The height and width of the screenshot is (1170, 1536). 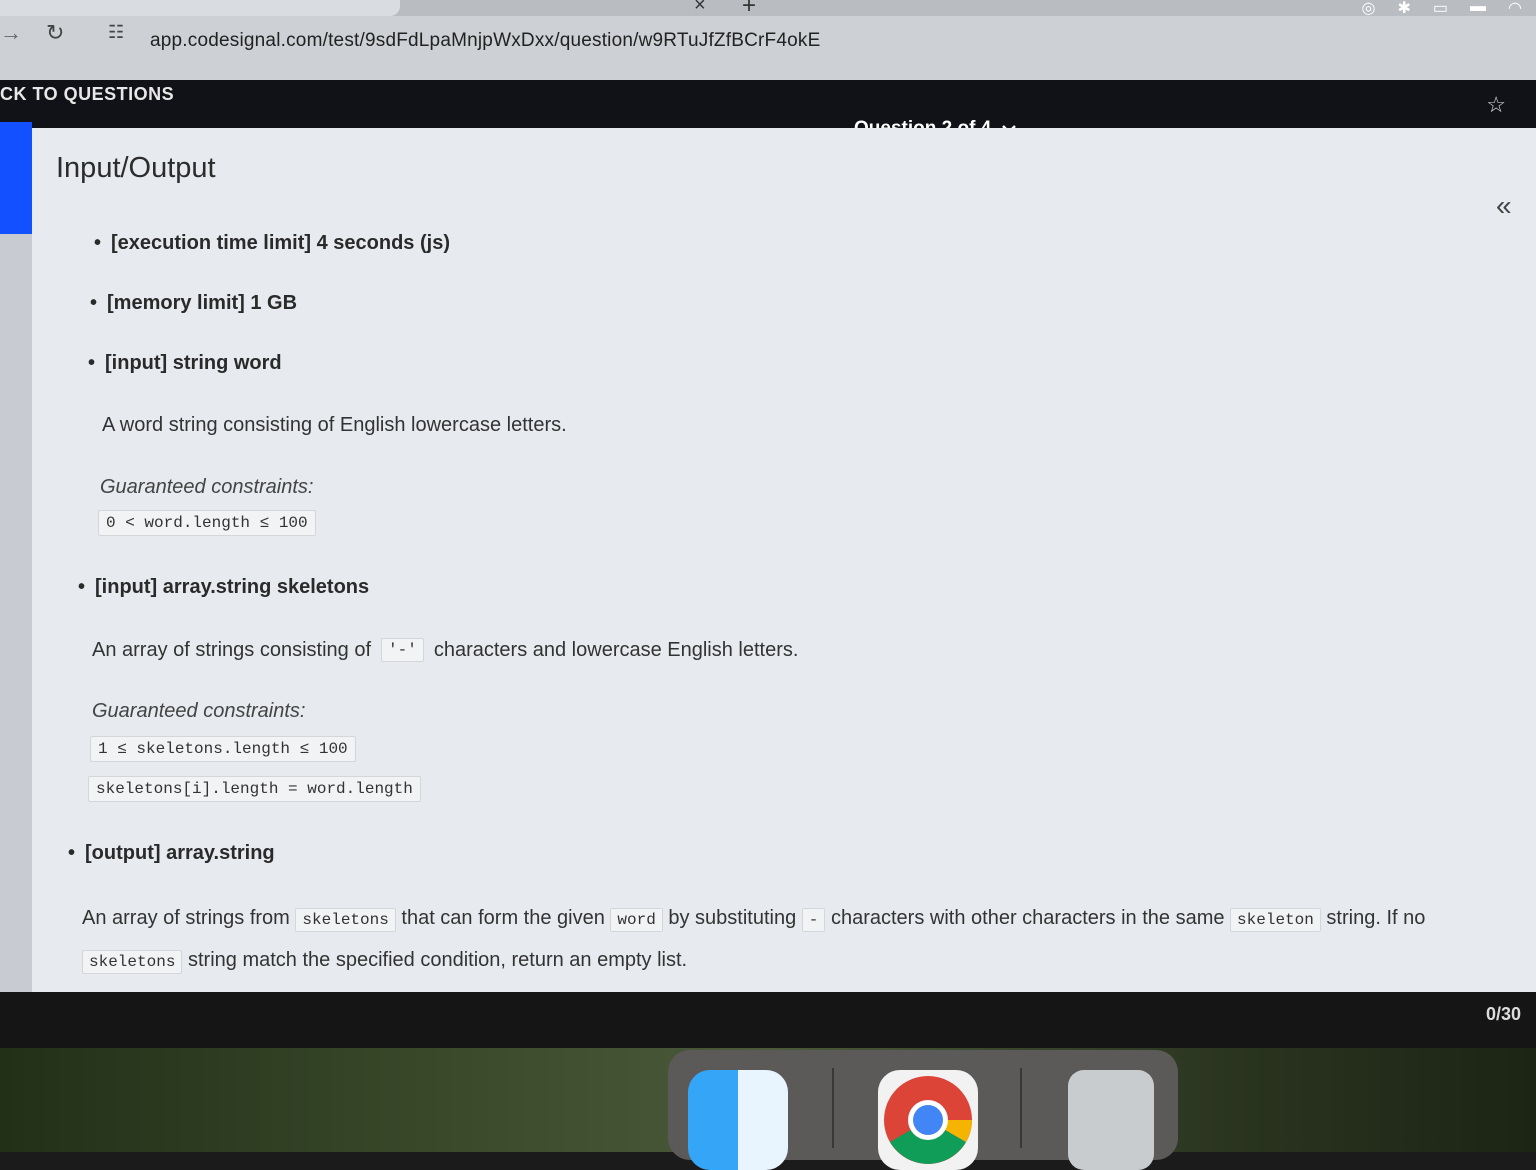 What do you see at coordinates (200, 8) in the screenshot?
I see `browser-tab` at bounding box center [200, 8].